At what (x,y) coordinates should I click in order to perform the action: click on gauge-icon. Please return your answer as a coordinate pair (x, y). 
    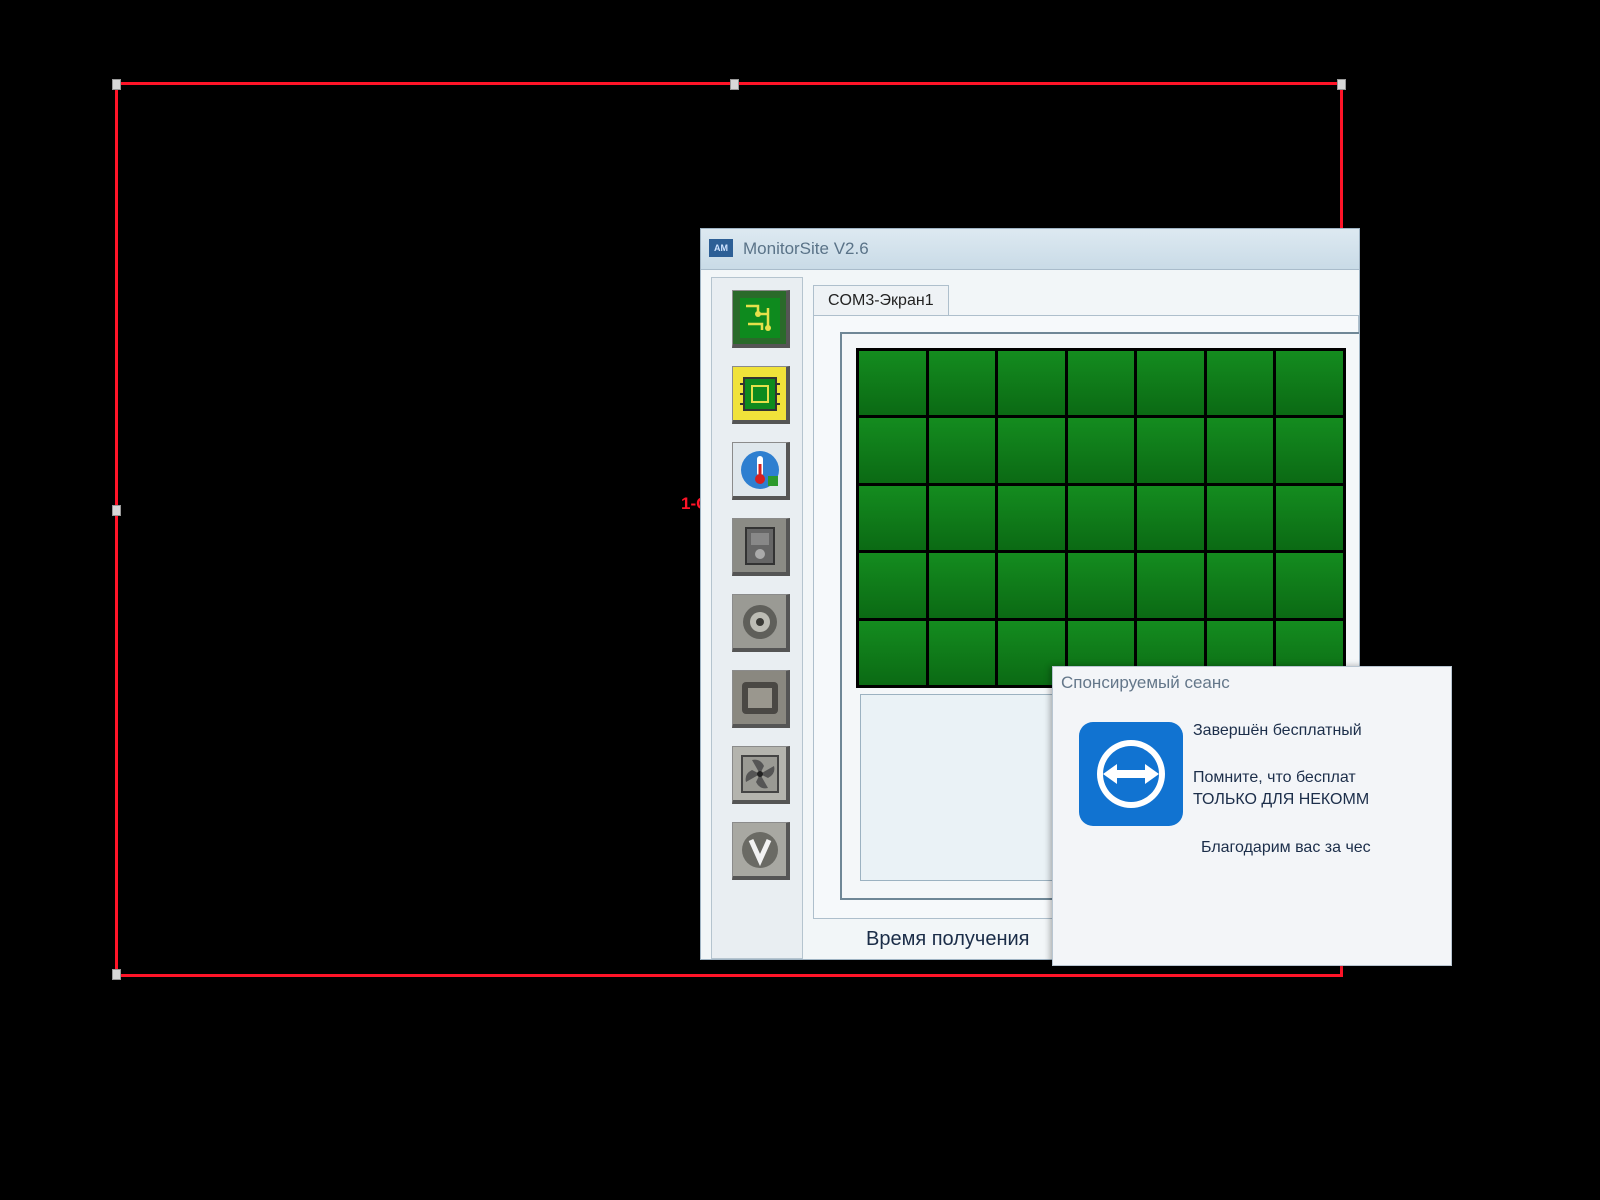
    Looking at the image, I should click on (759, 621).